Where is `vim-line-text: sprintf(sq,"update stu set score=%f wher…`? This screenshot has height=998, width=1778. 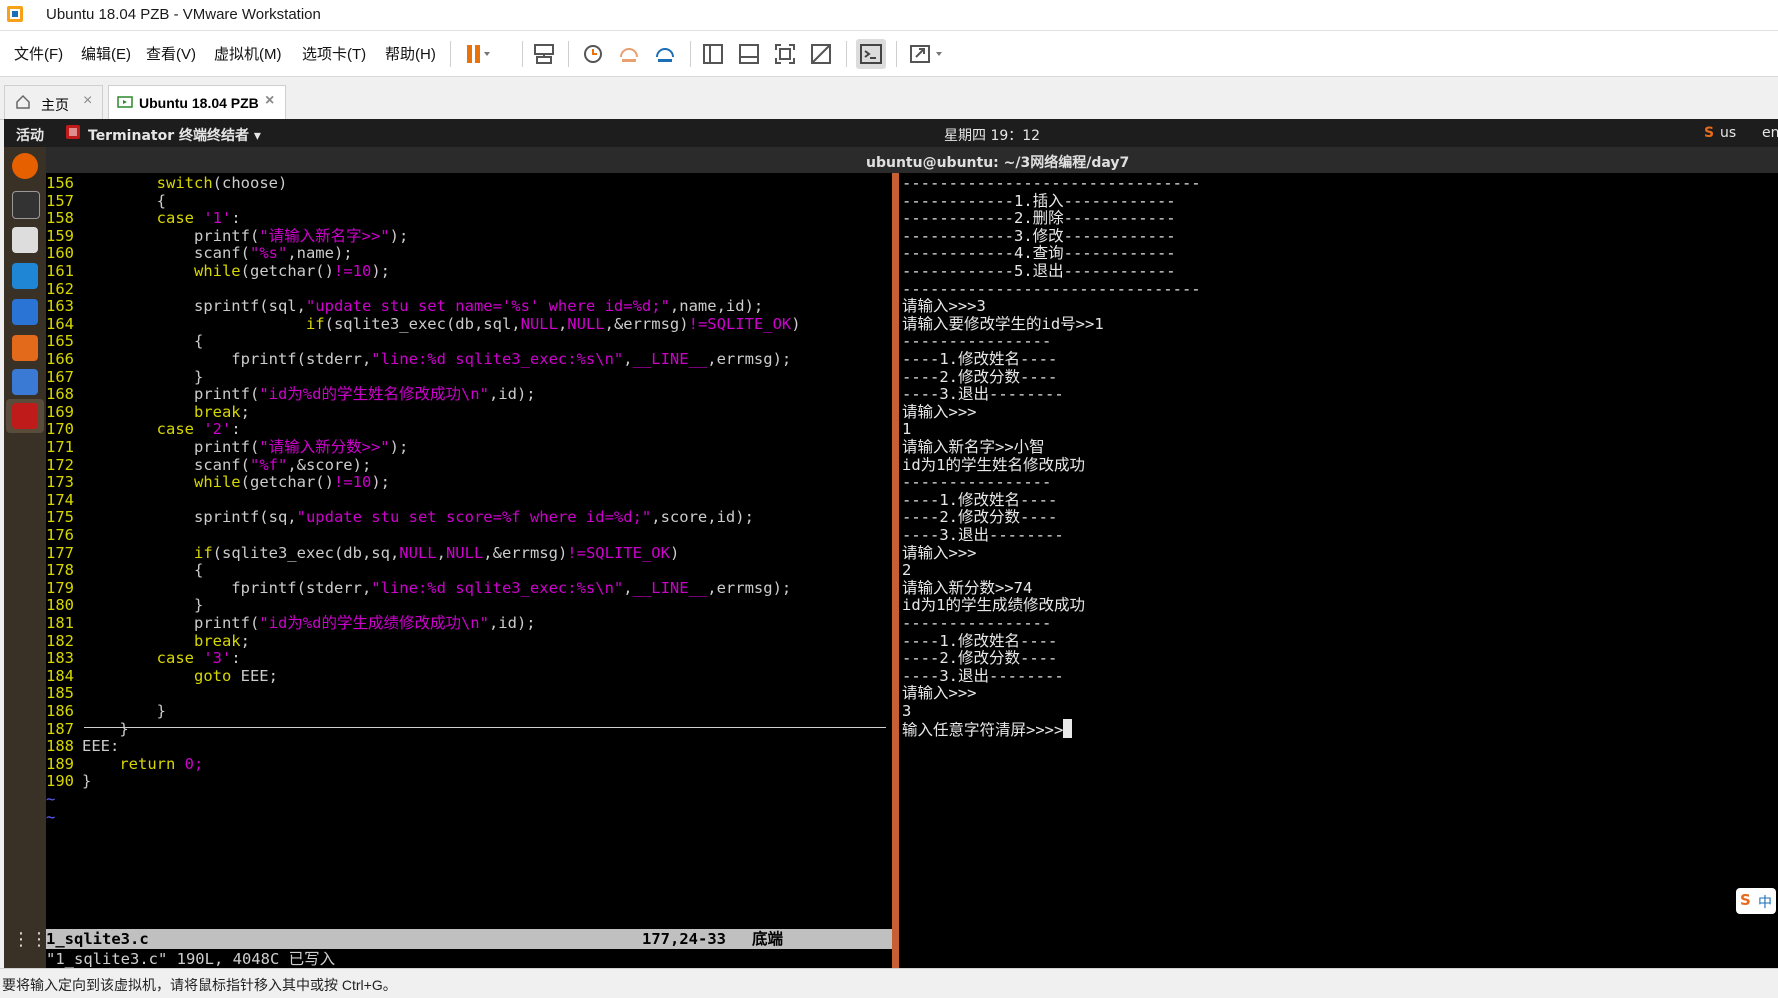
vim-line-text: sprintf(sq,"update stu set score=%f wher… is located at coordinates (418, 517).